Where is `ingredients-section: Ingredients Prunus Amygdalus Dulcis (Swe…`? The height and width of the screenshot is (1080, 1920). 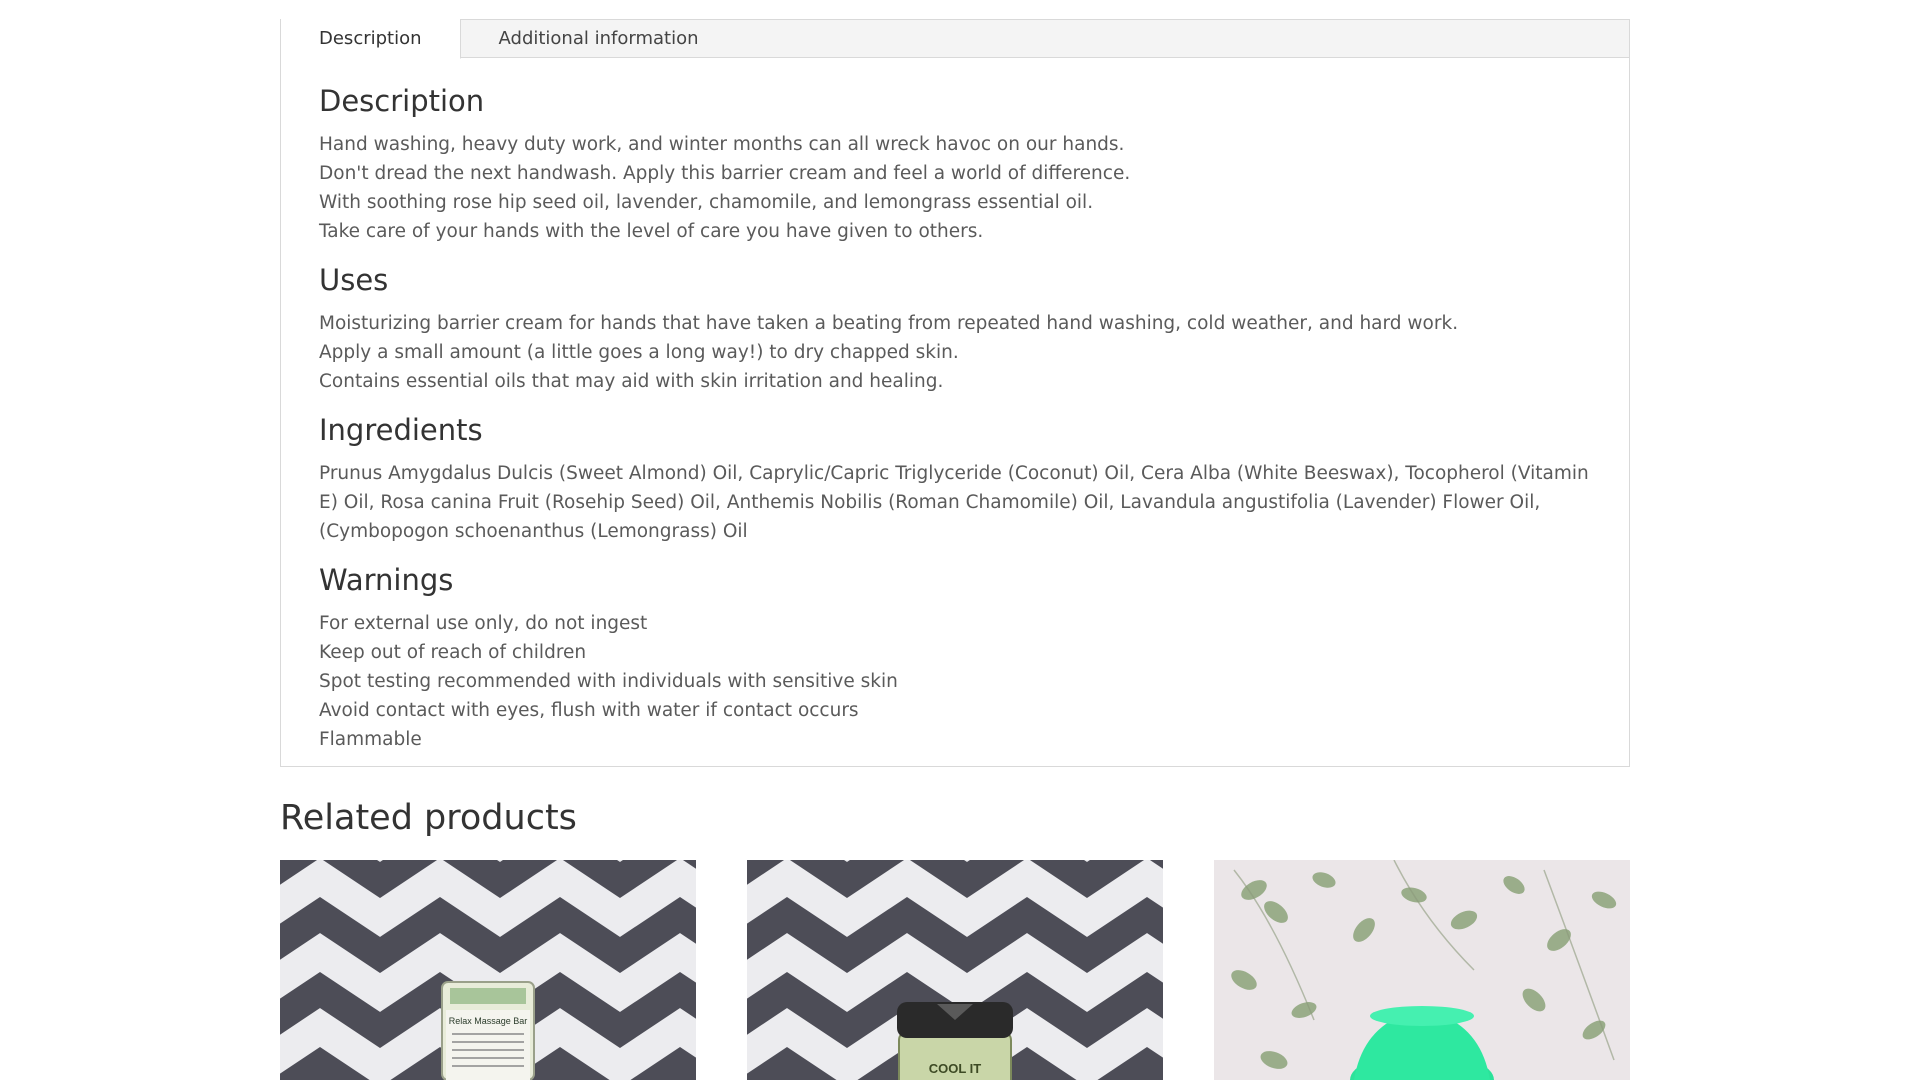
ingredients-section: Ingredients Prunus Amygdalus Dulcis (Swe… is located at coordinates (955, 479).